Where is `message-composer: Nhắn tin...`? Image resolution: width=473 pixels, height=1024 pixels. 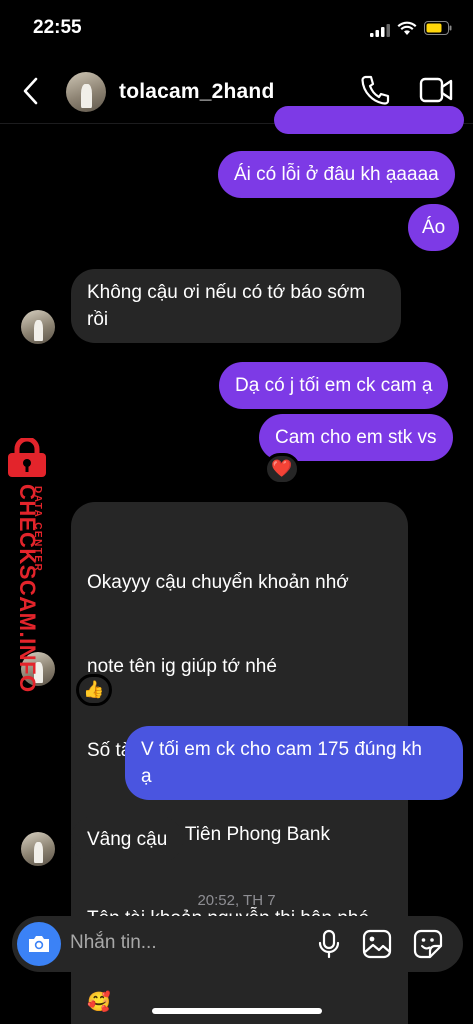
message-composer: Nhắn tin... is located at coordinates (237, 944).